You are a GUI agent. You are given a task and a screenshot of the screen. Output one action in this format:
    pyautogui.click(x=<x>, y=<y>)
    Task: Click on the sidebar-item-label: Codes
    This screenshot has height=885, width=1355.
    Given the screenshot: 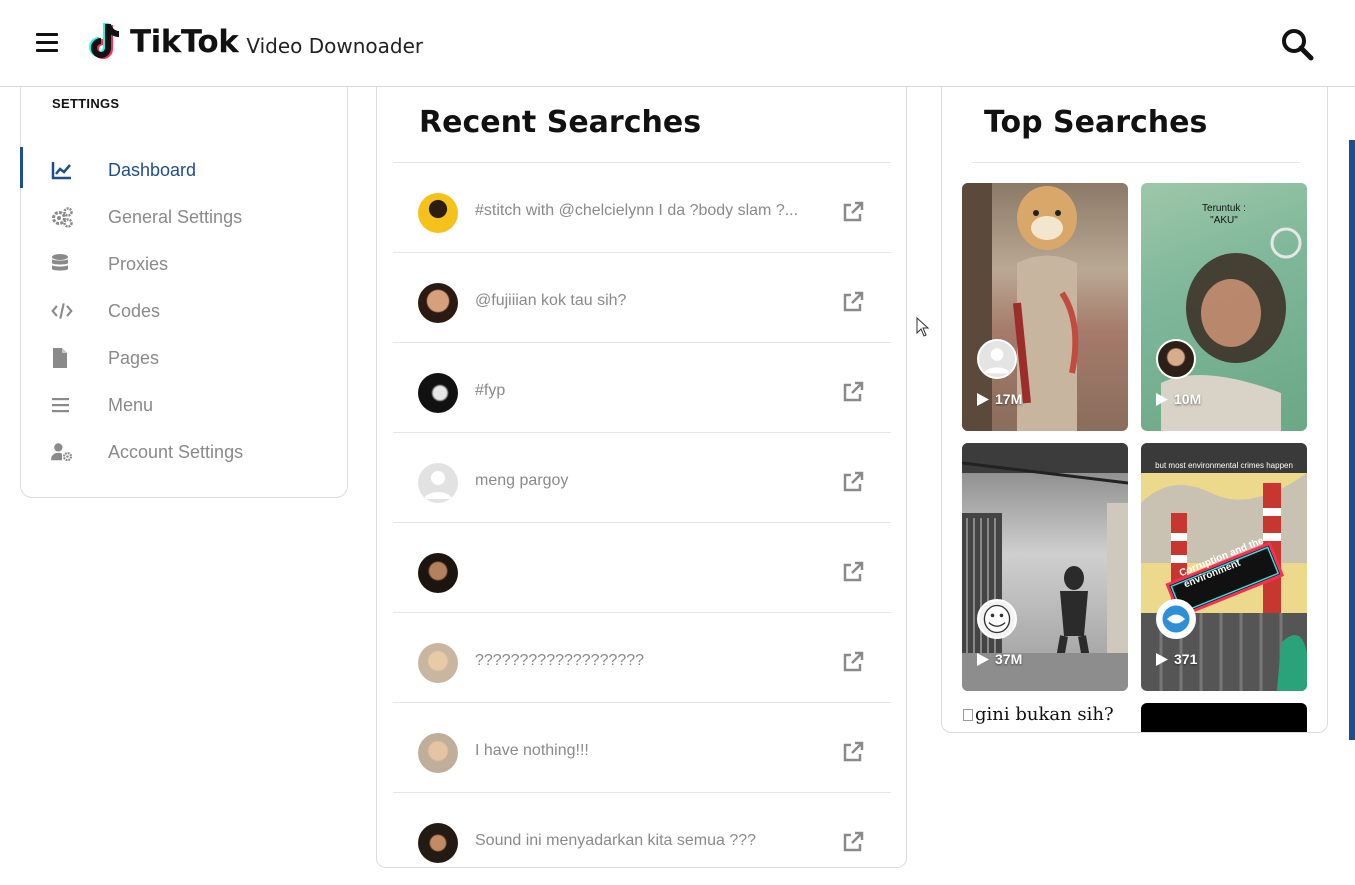 What is the action you would take?
    pyautogui.click(x=134, y=311)
    